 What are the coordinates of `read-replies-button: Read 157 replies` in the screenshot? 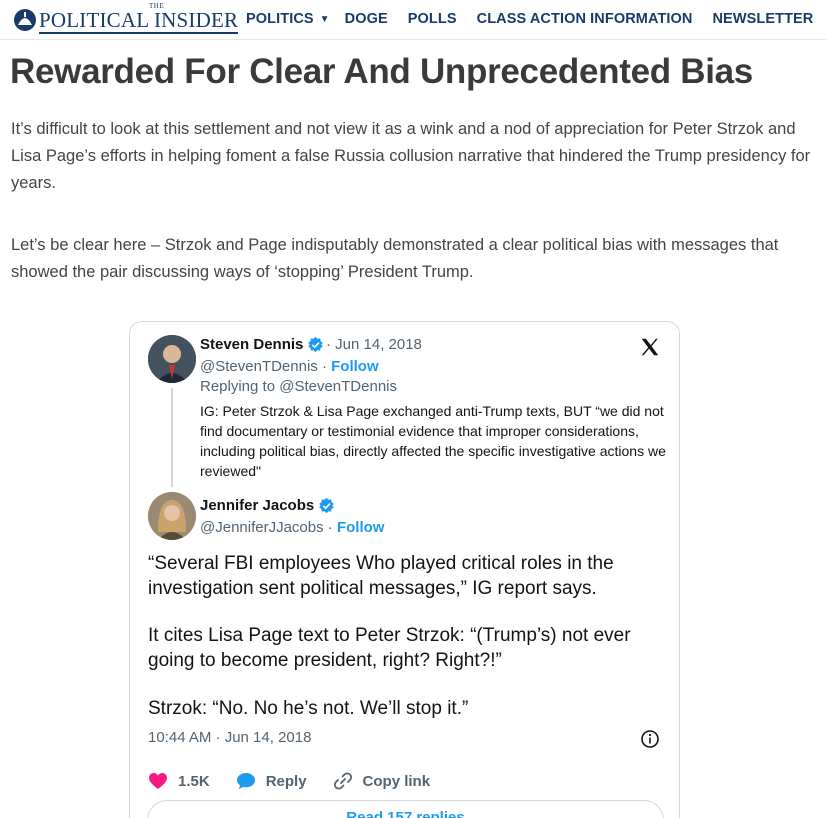 It's located at (405, 809).